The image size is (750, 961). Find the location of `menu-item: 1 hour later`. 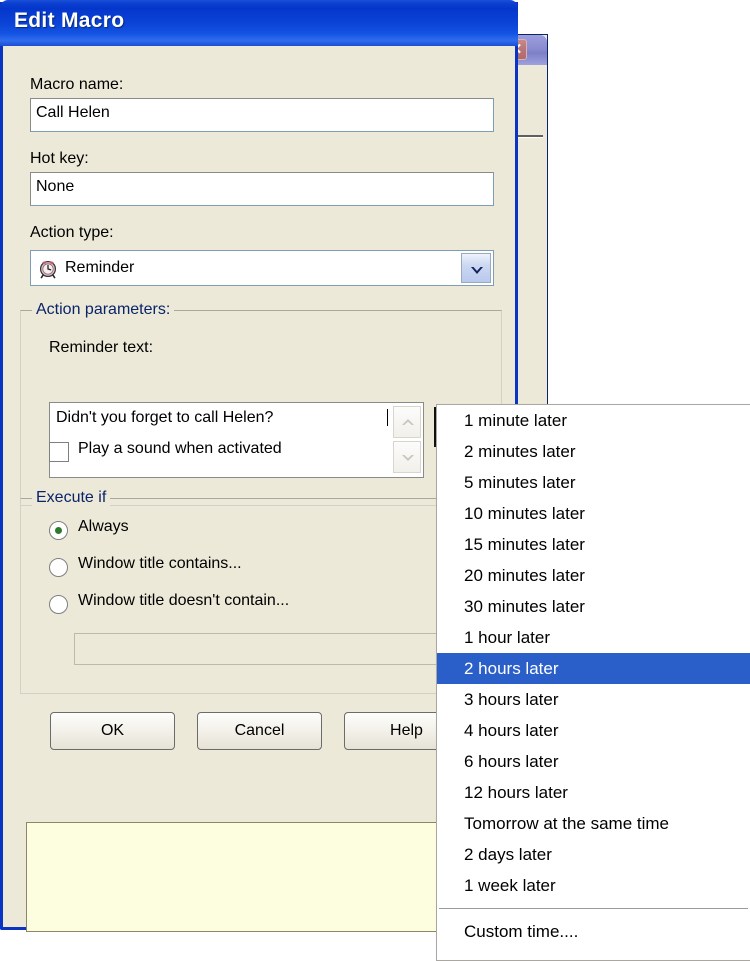

menu-item: 1 hour later is located at coordinates (593, 637).